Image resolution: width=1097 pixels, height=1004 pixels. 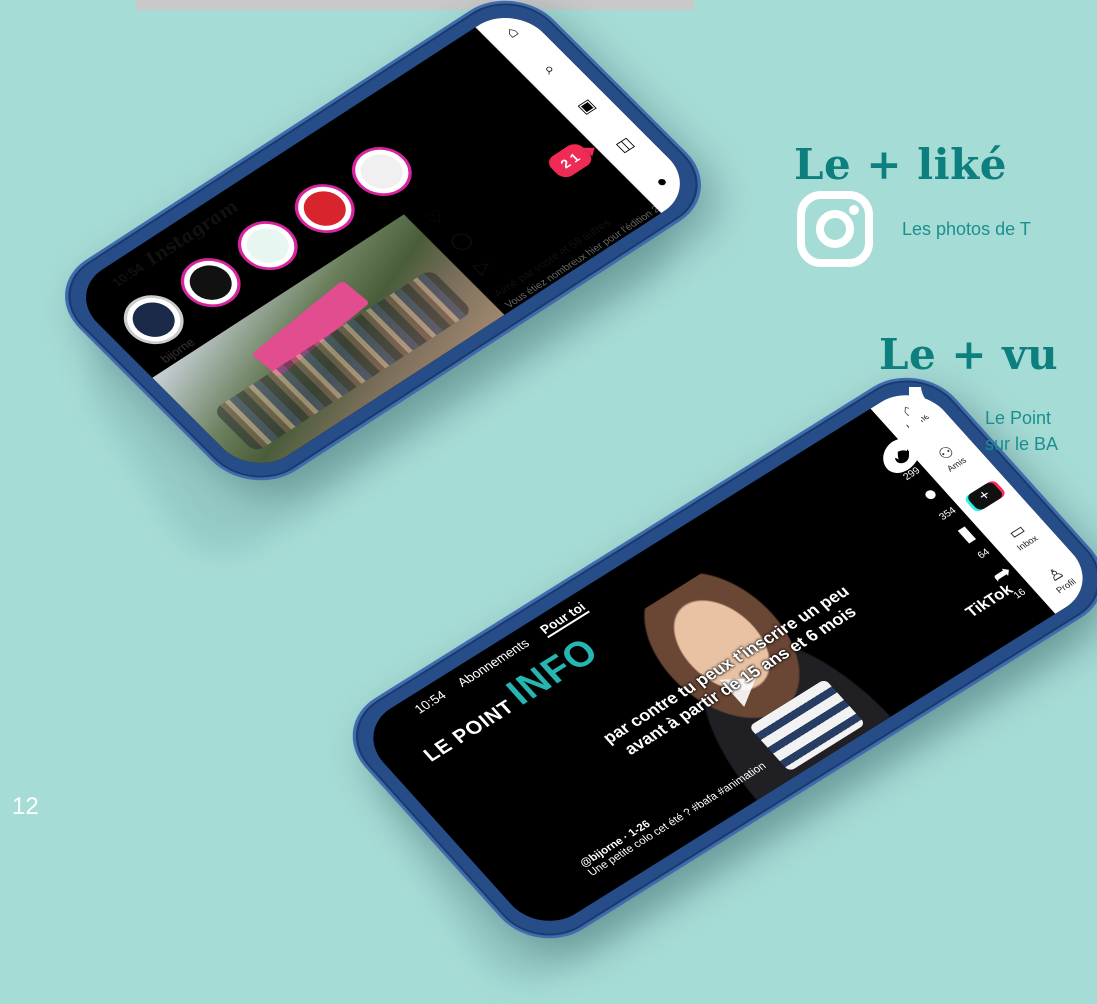 I want to click on comment-icon: ◯, so click(x=461, y=241).